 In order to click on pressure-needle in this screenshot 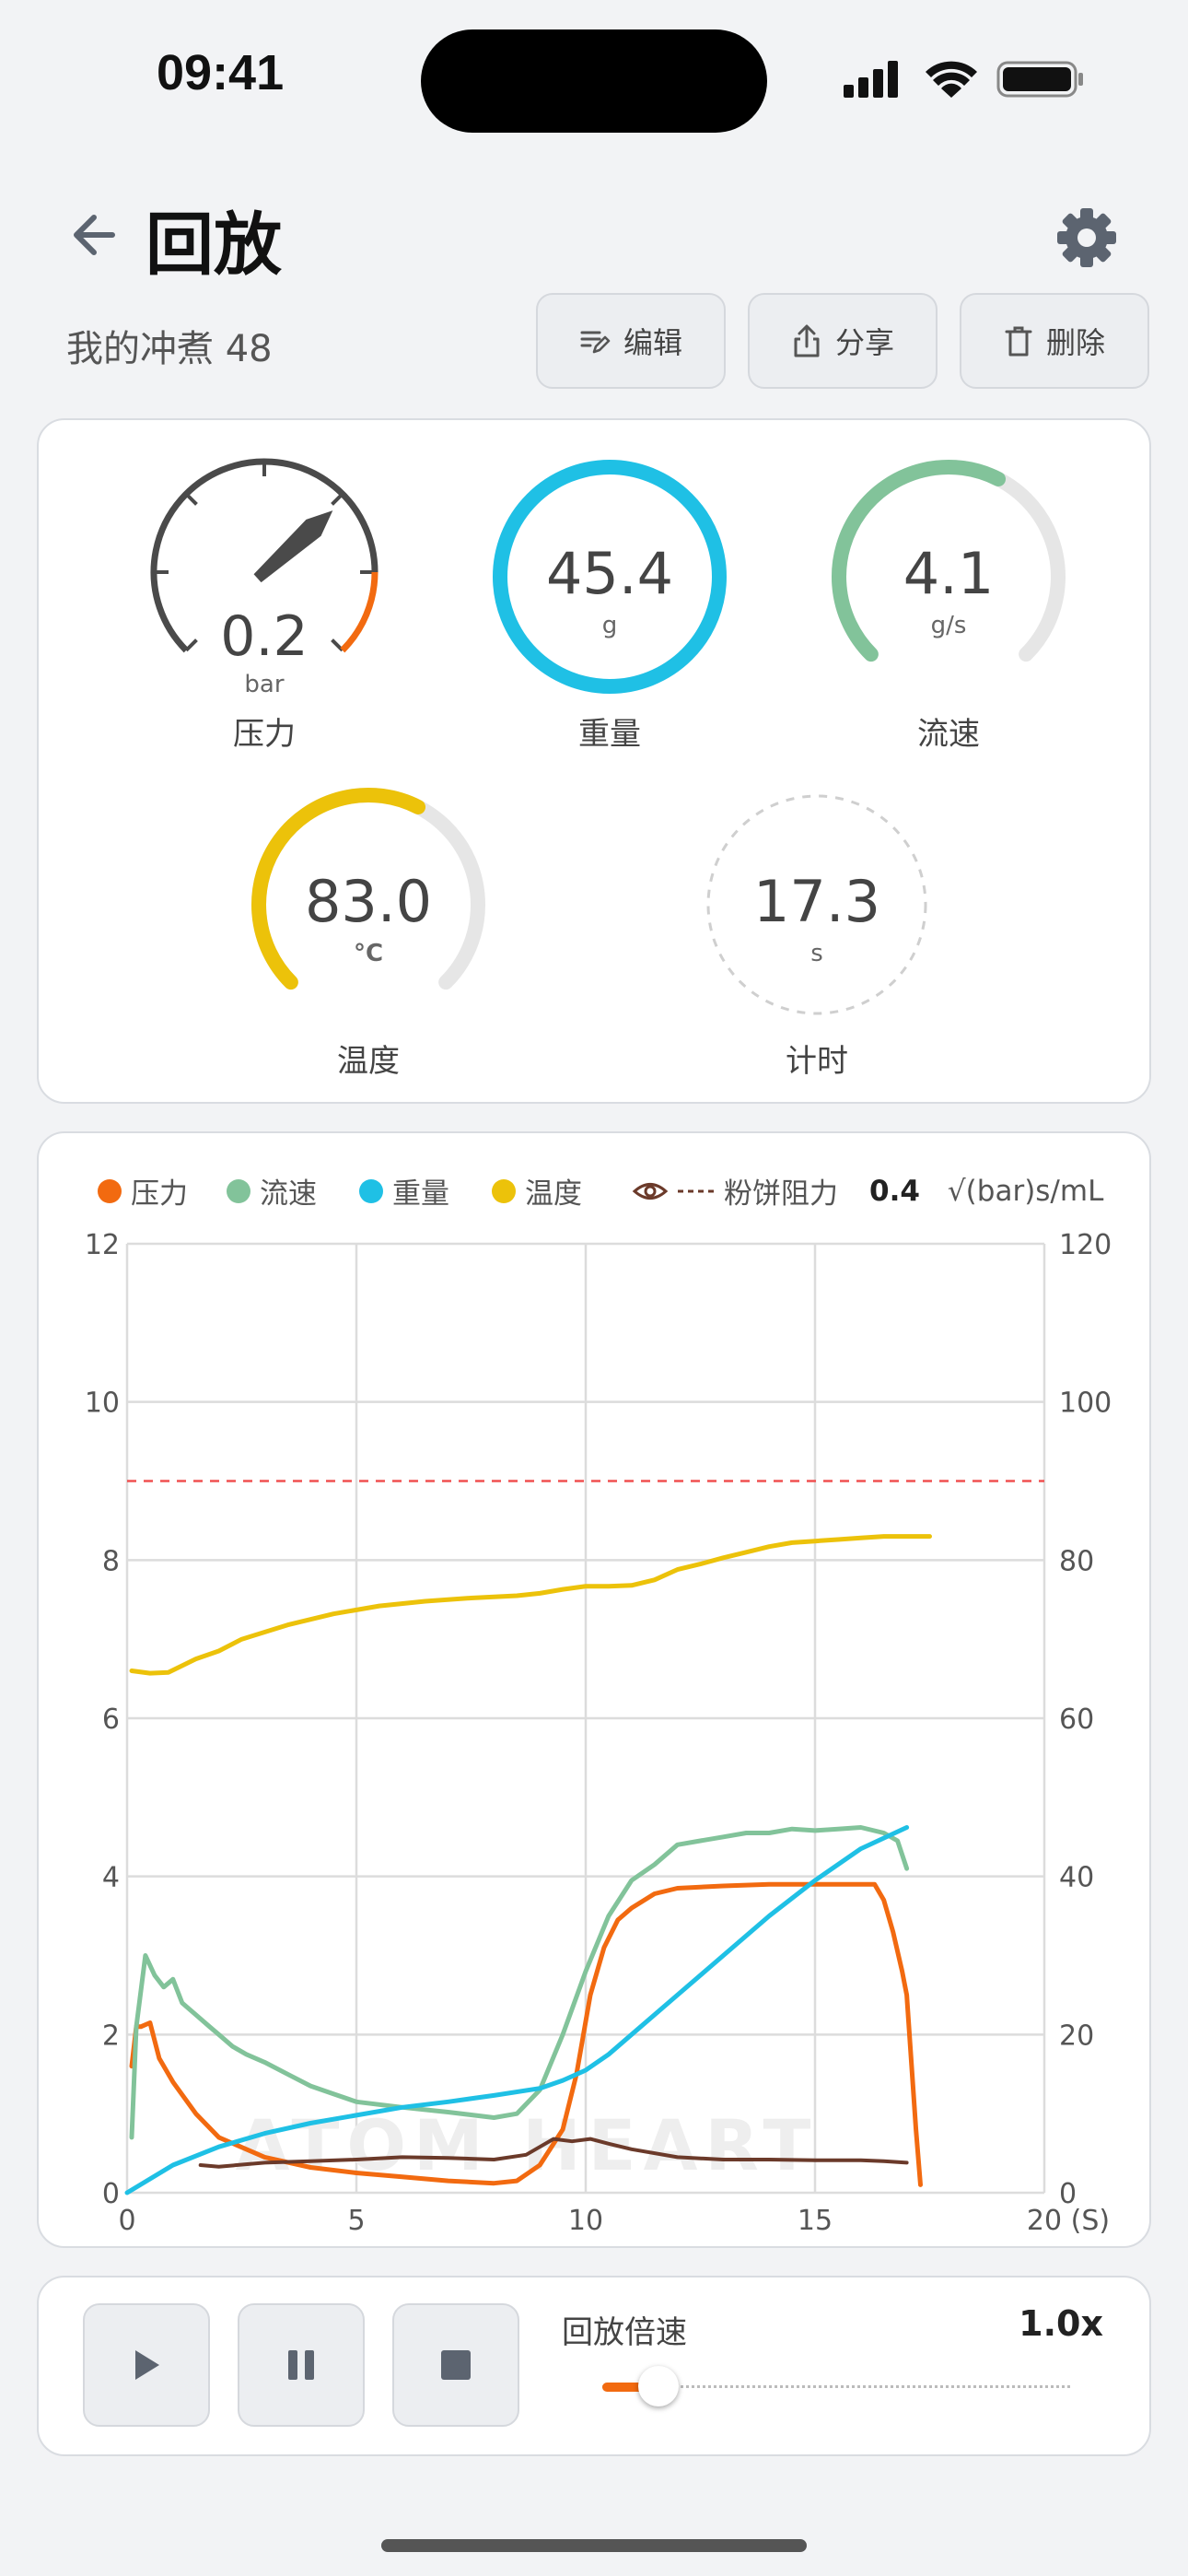, I will do `click(293, 546)`.